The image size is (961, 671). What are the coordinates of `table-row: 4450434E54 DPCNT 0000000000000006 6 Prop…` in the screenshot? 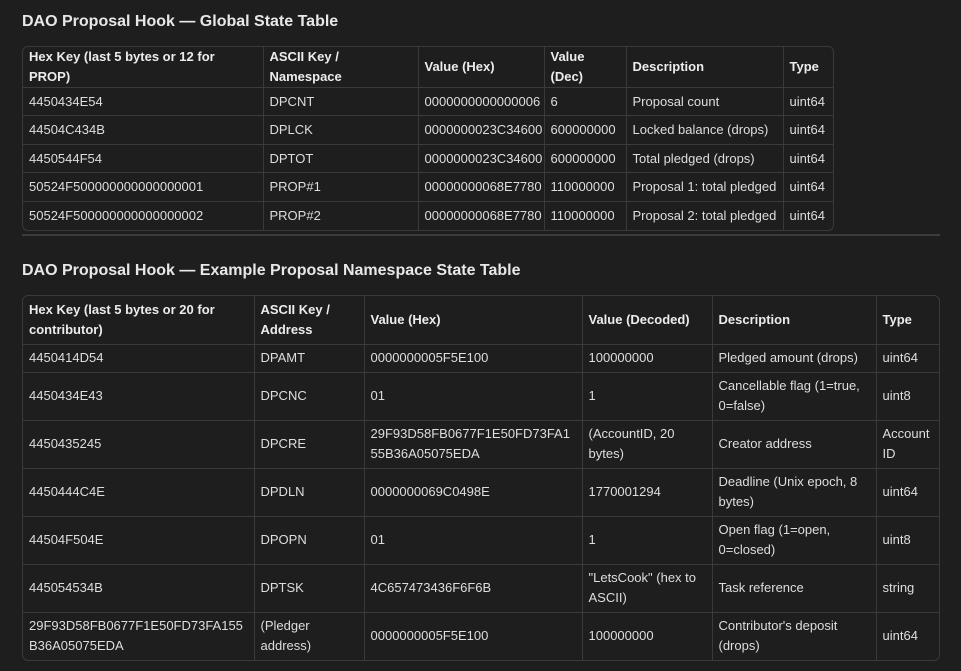 It's located at (428, 101).